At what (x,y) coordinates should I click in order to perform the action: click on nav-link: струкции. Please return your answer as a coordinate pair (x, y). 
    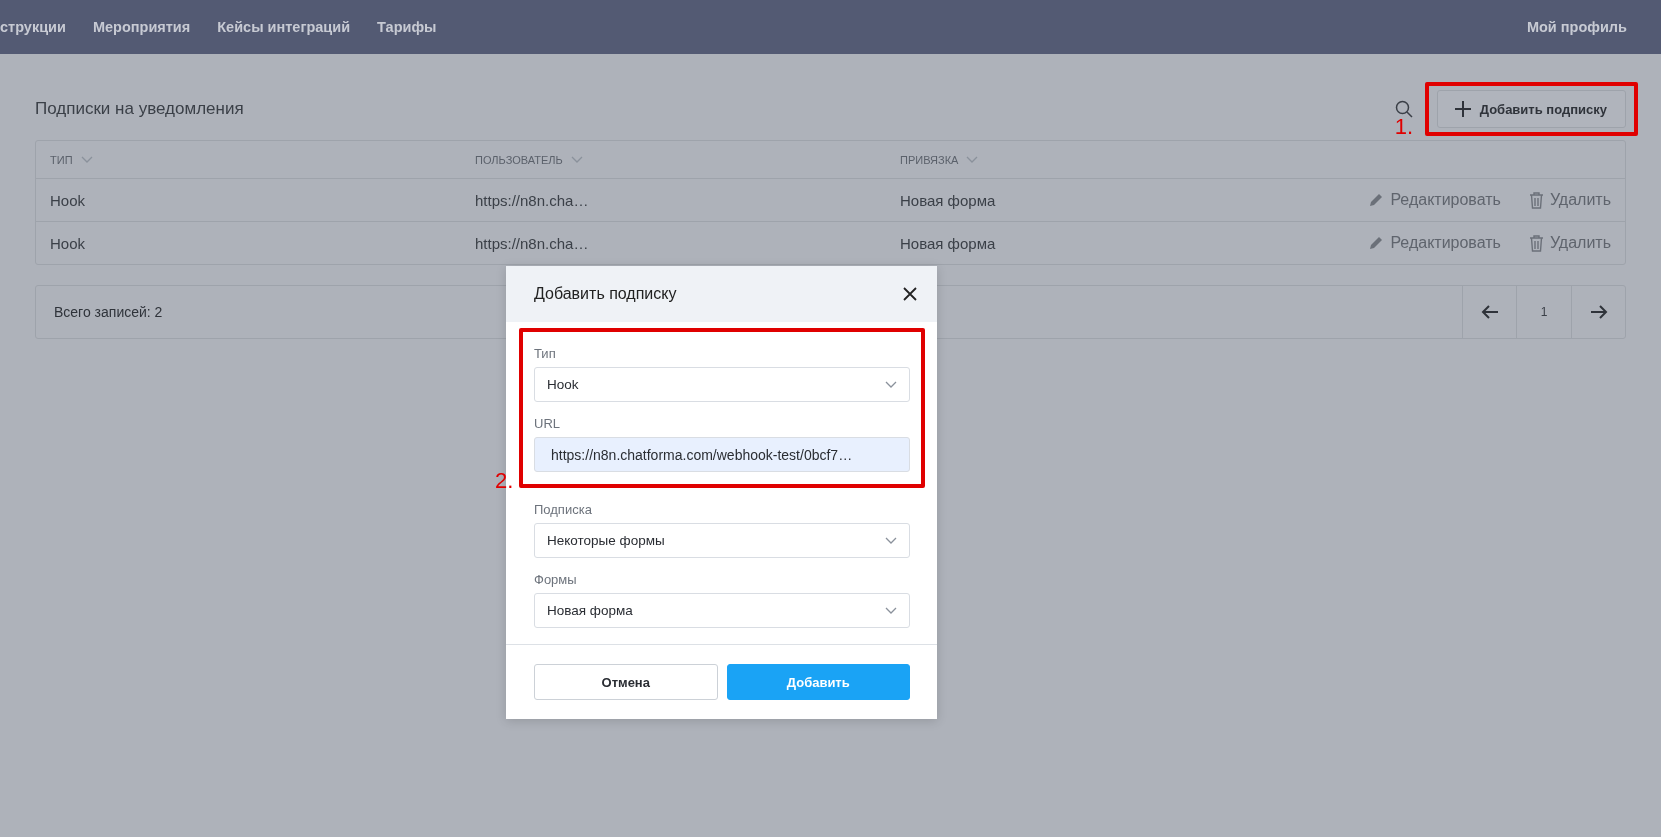
    Looking at the image, I should click on (33, 27).